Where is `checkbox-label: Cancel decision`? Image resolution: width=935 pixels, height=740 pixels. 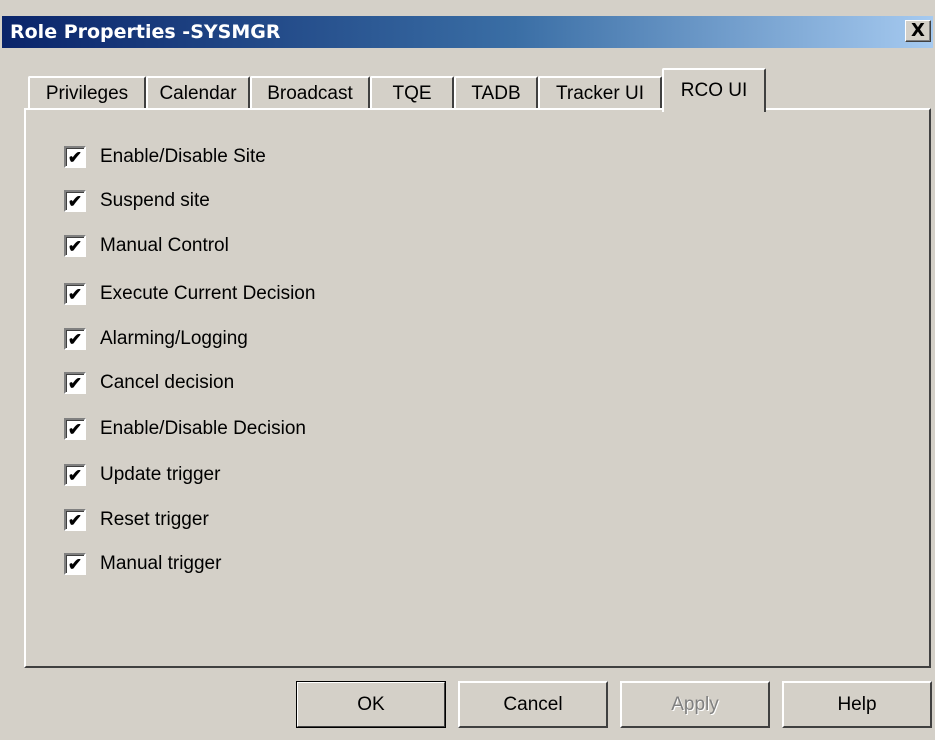
checkbox-label: Cancel decision is located at coordinates (167, 382).